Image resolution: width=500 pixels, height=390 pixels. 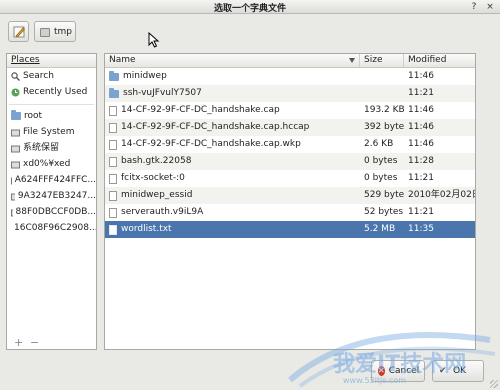 What do you see at coordinates (232, 212) in the screenshot?
I see `file-name-cell: serverauth.v9iL9A` at bounding box center [232, 212].